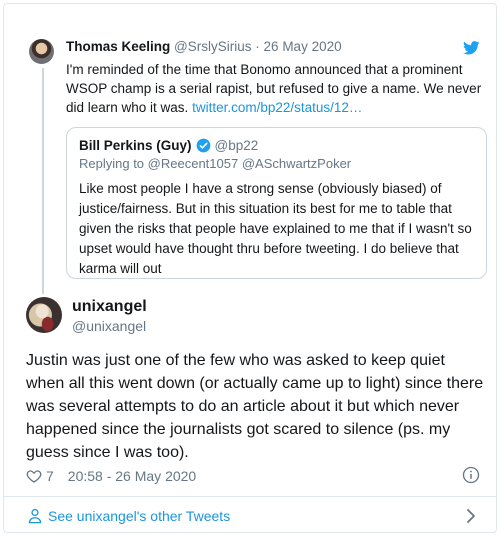 This screenshot has height=539, width=502. What do you see at coordinates (303, 46) in the screenshot?
I see `parent-tweet-date: 26 May 2020` at bounding box center [303, 46].